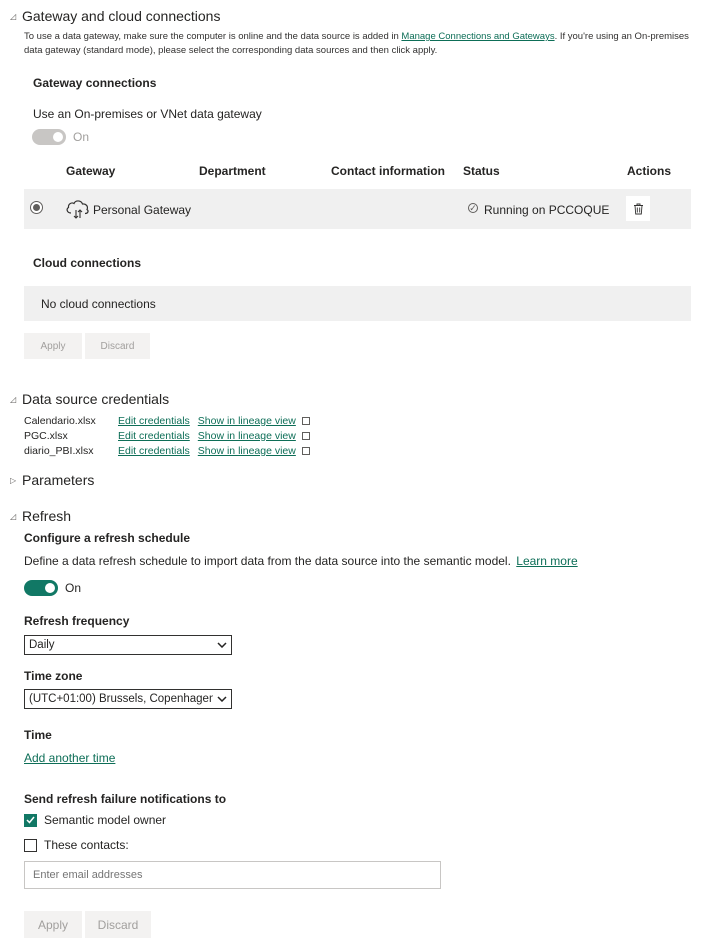 The height and width of the screenshot is (947, 722). I want to click on column-header-contact: Contact information, so click(388, 171).